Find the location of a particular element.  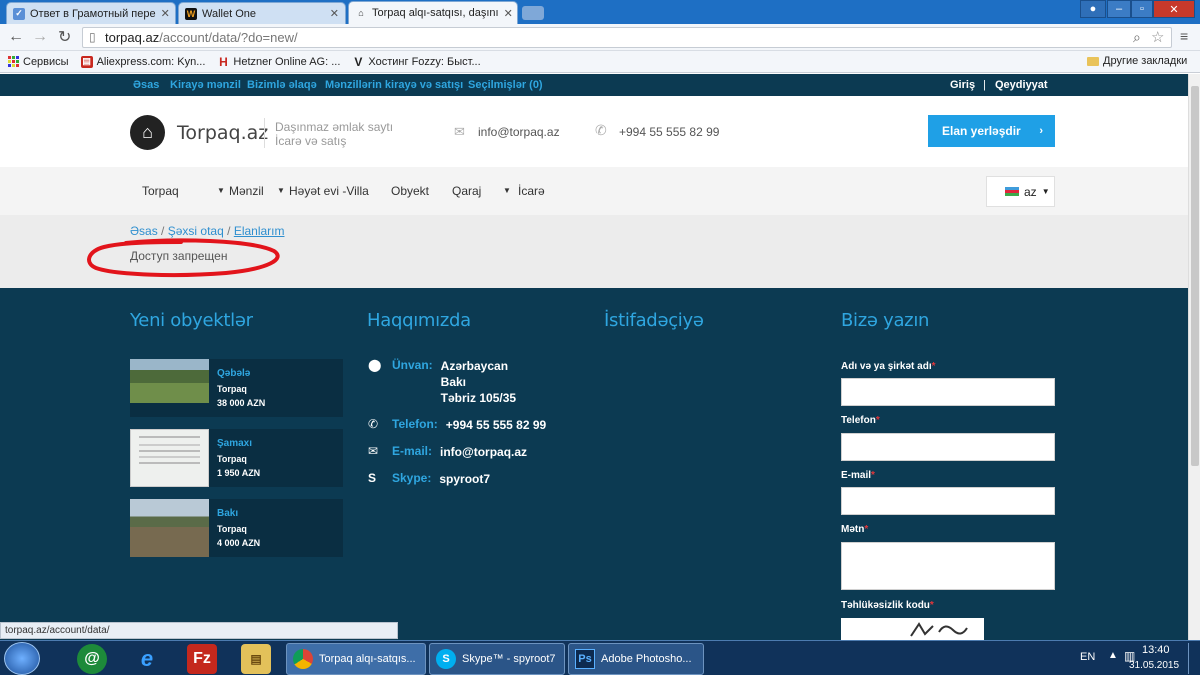

address-line: Azərbaycan is located at coordinates (474, 366).